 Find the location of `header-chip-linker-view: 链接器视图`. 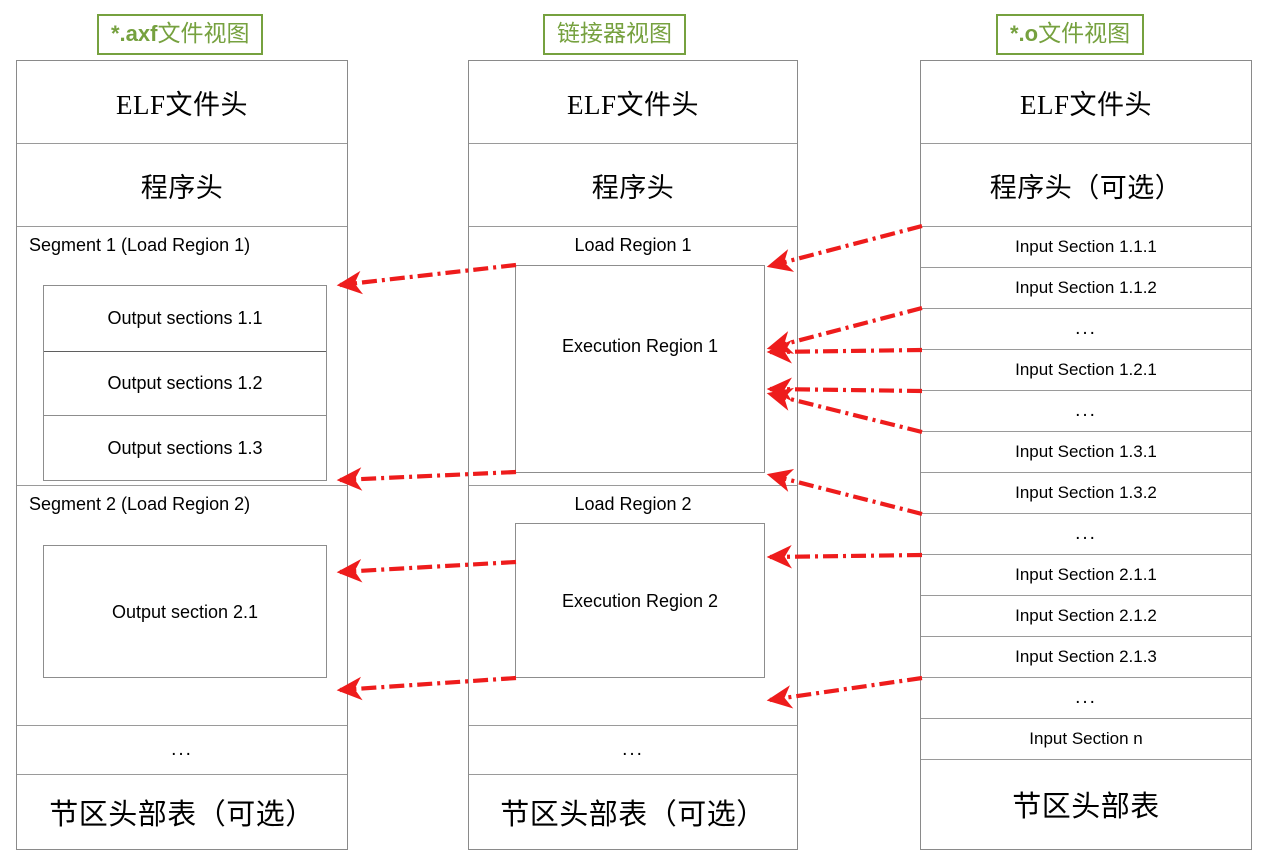

header-chip-linker-view: 链接器视图 is located at coordinates (614, 34).